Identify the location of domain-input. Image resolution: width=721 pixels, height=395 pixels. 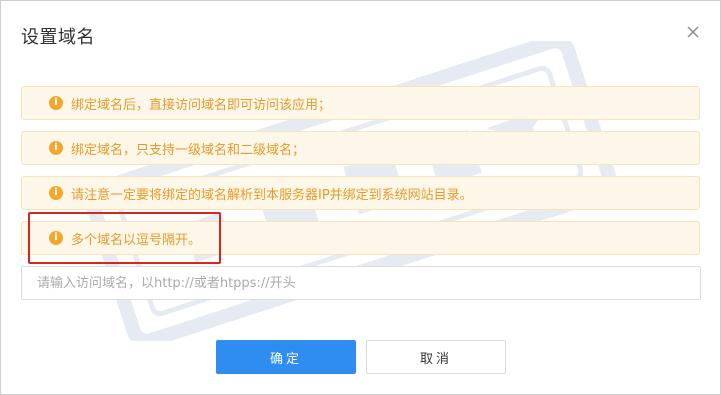
(361, 283).